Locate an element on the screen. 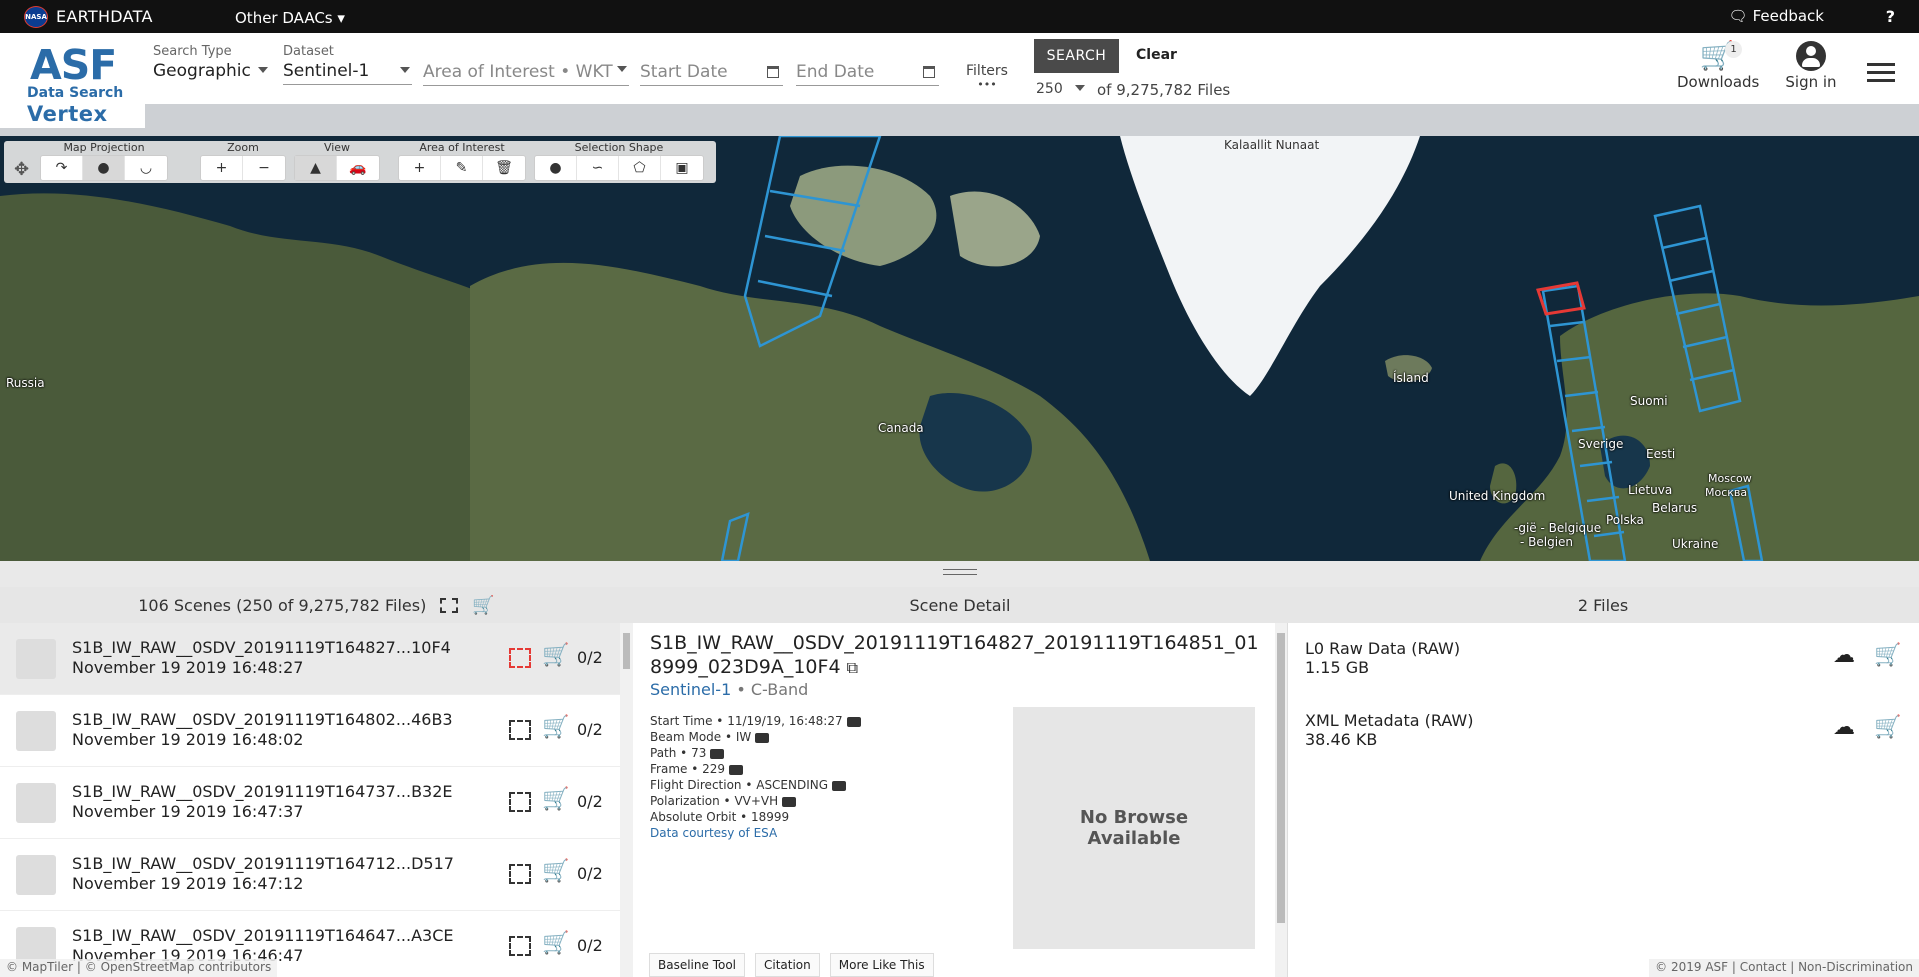 This screenshot has width=1919, height=977. citation-button: Citation is located at coordinates (787, 965).